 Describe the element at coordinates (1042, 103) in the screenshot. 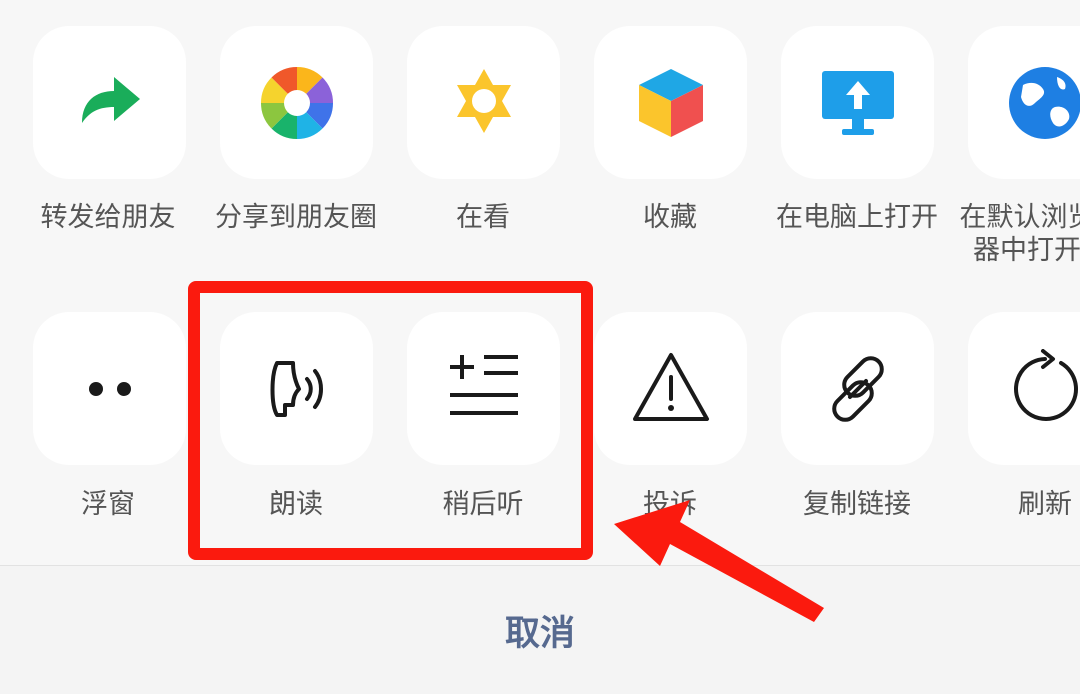

I see `browser-globe-icon` at that location.